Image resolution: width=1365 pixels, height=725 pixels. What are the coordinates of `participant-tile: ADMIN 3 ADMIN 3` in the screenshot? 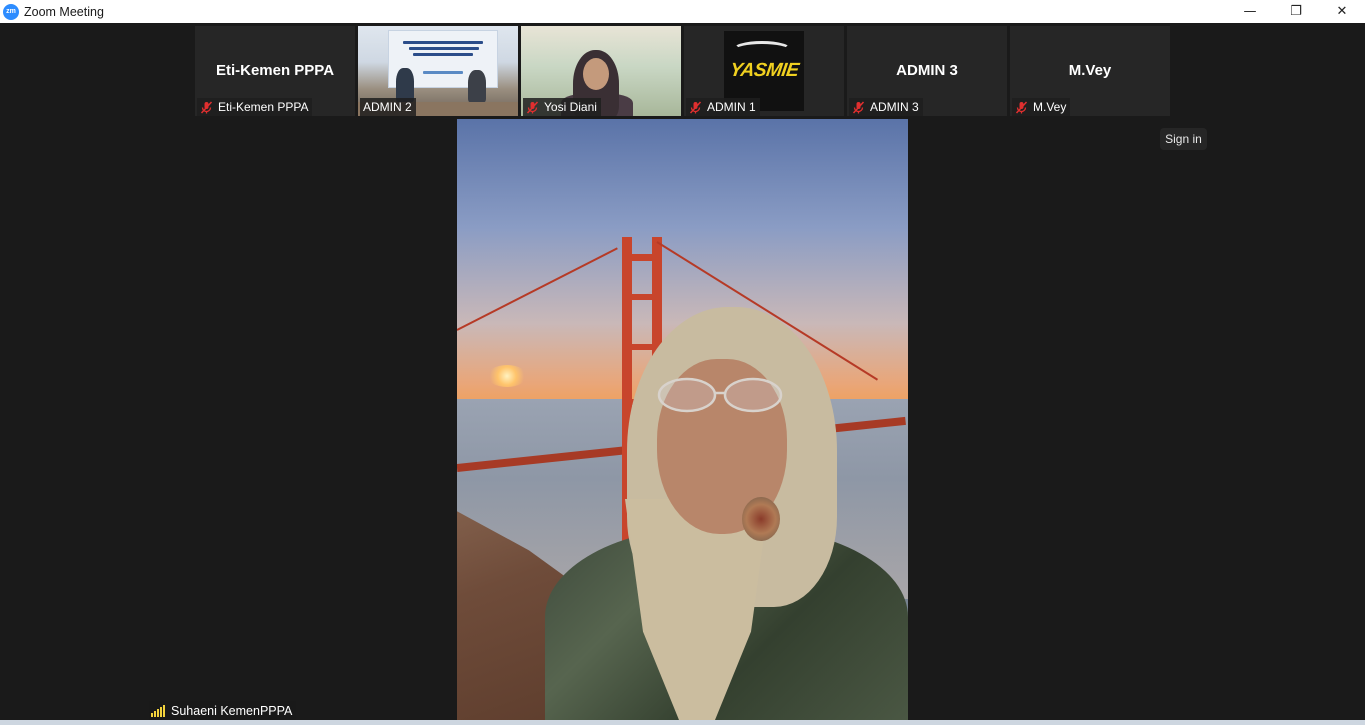 It's located at (927, 71).